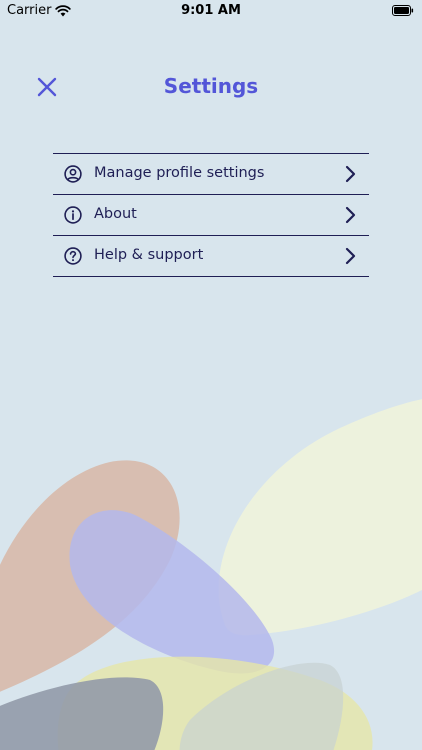  What do you see at coordinates (82, 713) in the screenshot?
I see `blob-slate` at bounding box center [82, 713].